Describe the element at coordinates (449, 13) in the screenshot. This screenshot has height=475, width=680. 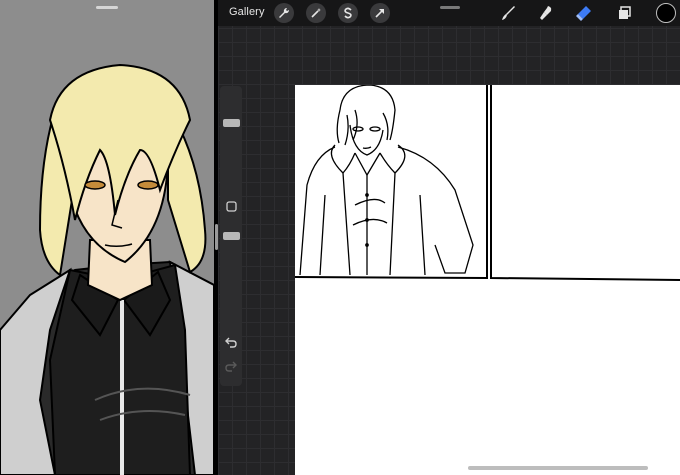
I see `top-toolbar: Gallery` at that location.